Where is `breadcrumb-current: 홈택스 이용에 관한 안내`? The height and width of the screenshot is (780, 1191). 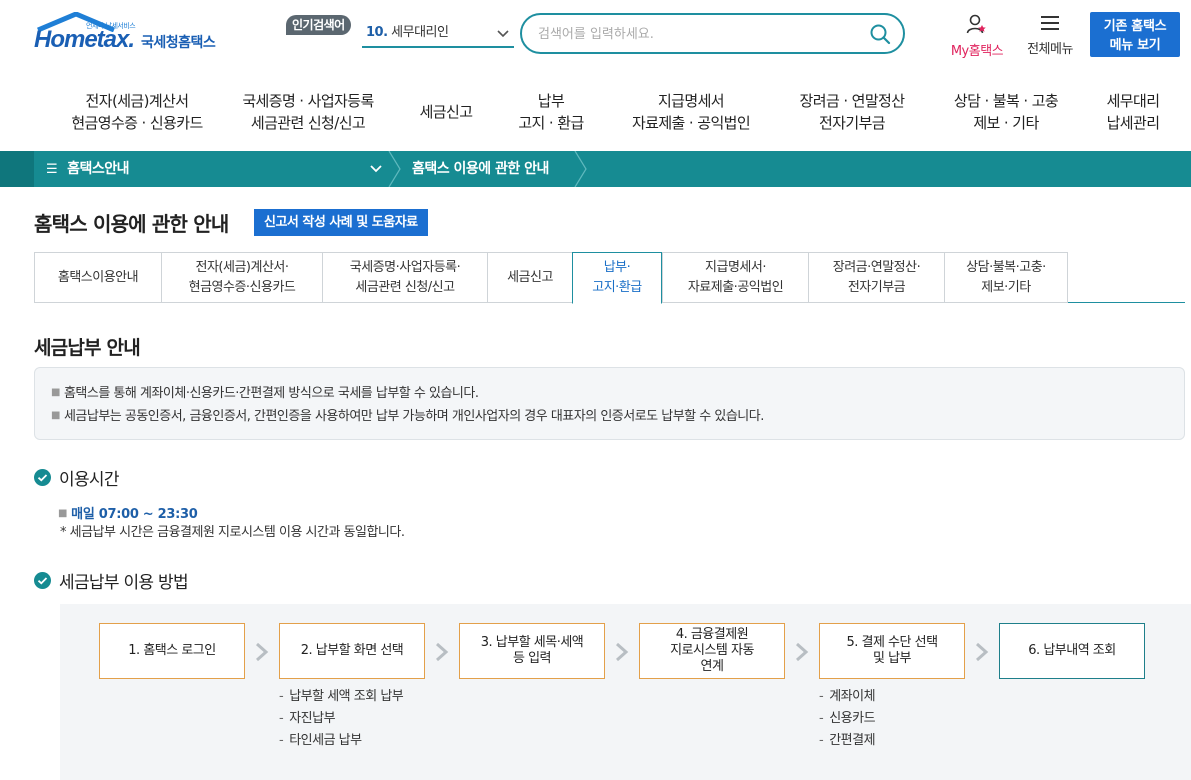
breadcrumb-current: 홈택스 이용에 관한 안내 is located at coordinates (480, 169).